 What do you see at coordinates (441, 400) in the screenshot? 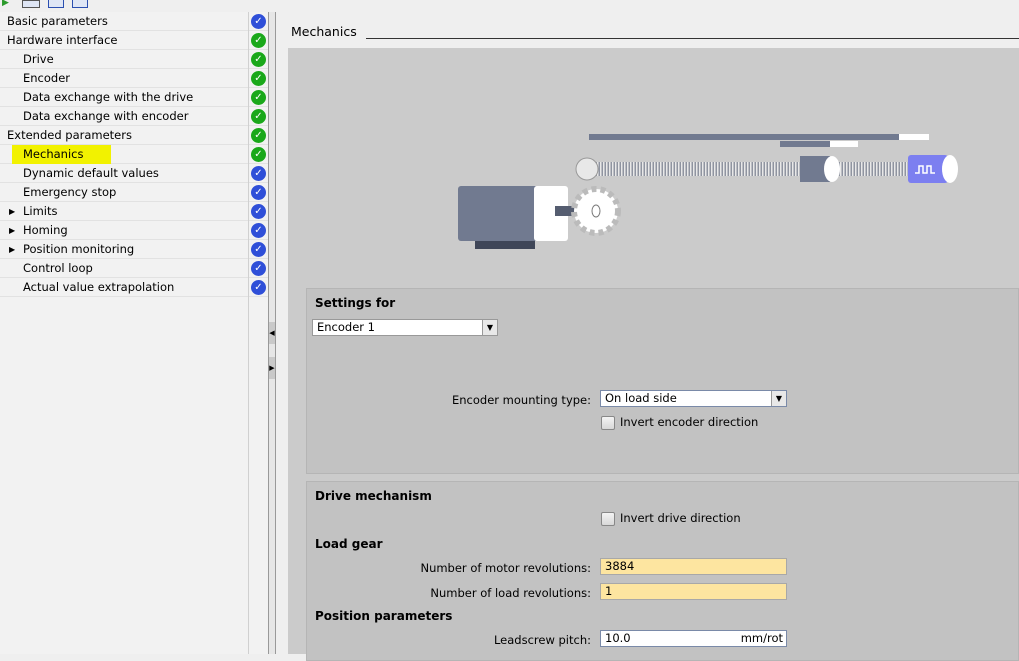
I see `mounting-type-label: Encoder mounting type:` at bounding box center [441, 400].